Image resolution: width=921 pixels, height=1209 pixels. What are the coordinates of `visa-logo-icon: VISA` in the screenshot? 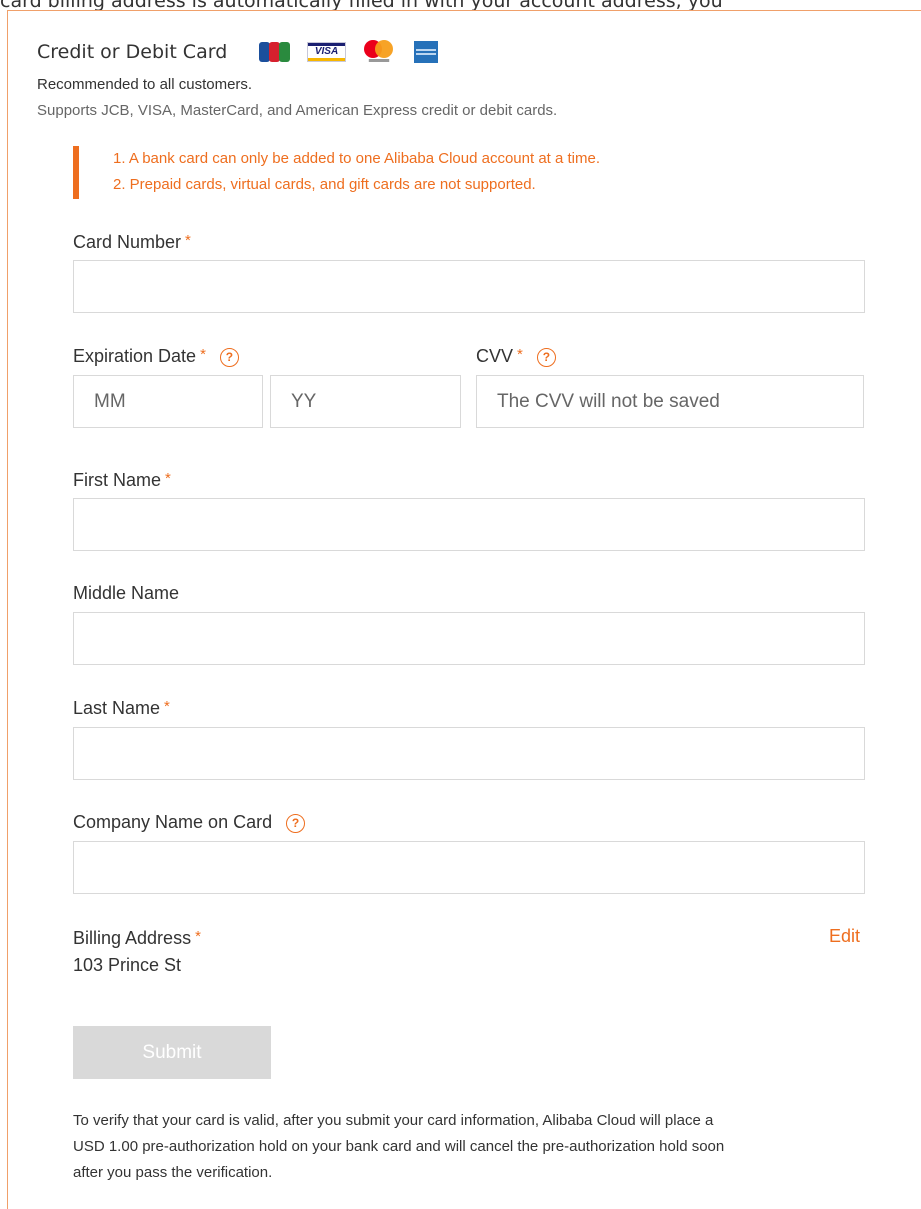 It's located at (326, 52).